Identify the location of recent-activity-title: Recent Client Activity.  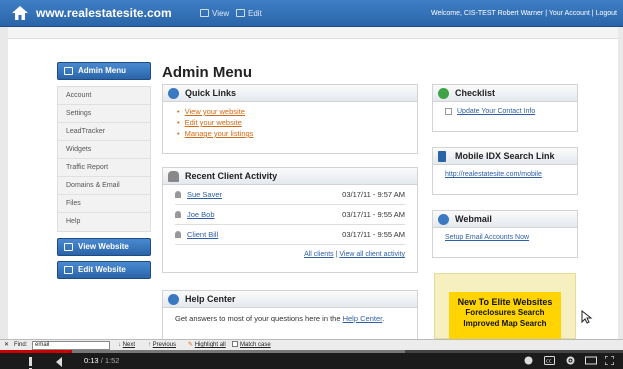
(231, 176).